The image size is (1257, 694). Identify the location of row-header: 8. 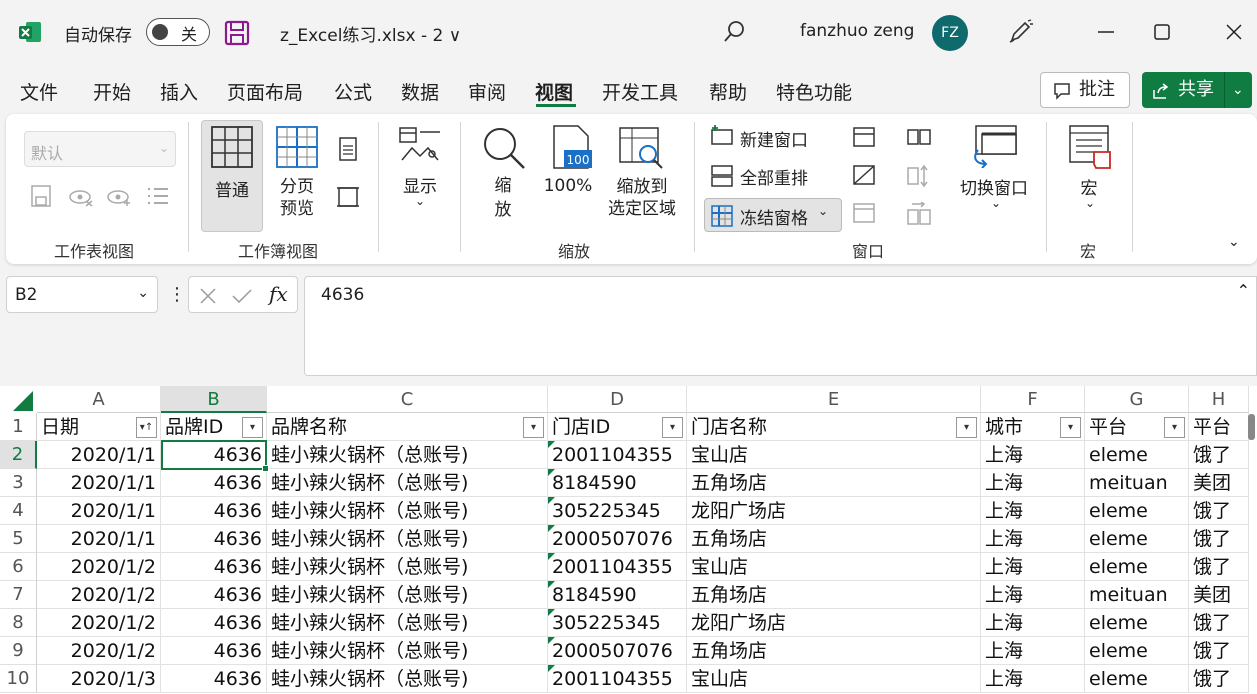
(18, 623).